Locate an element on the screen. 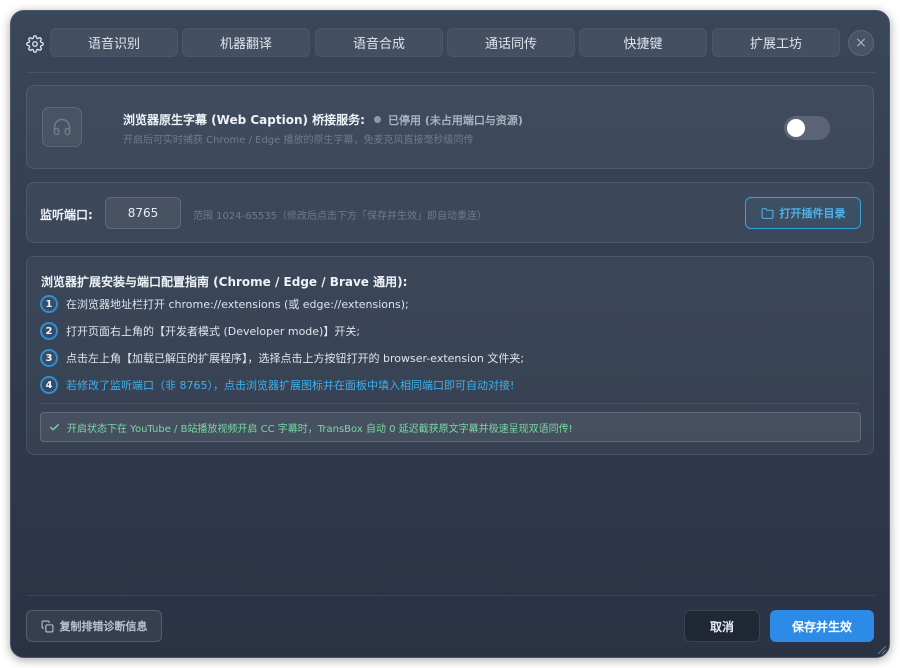 This screenshot has height=668, width=900. port-input is located at coordinates (143, 213).